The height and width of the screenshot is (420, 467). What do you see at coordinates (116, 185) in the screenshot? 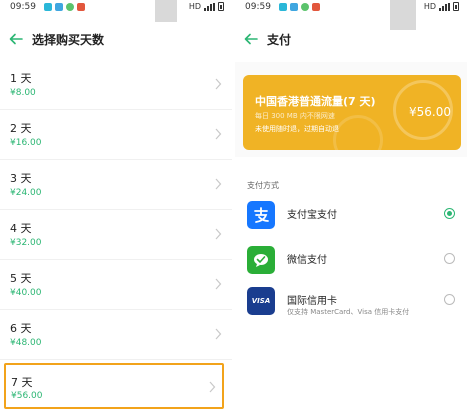
I see `day-option-3: 3 天 ¥24.00` at bounding box center [116, 185].